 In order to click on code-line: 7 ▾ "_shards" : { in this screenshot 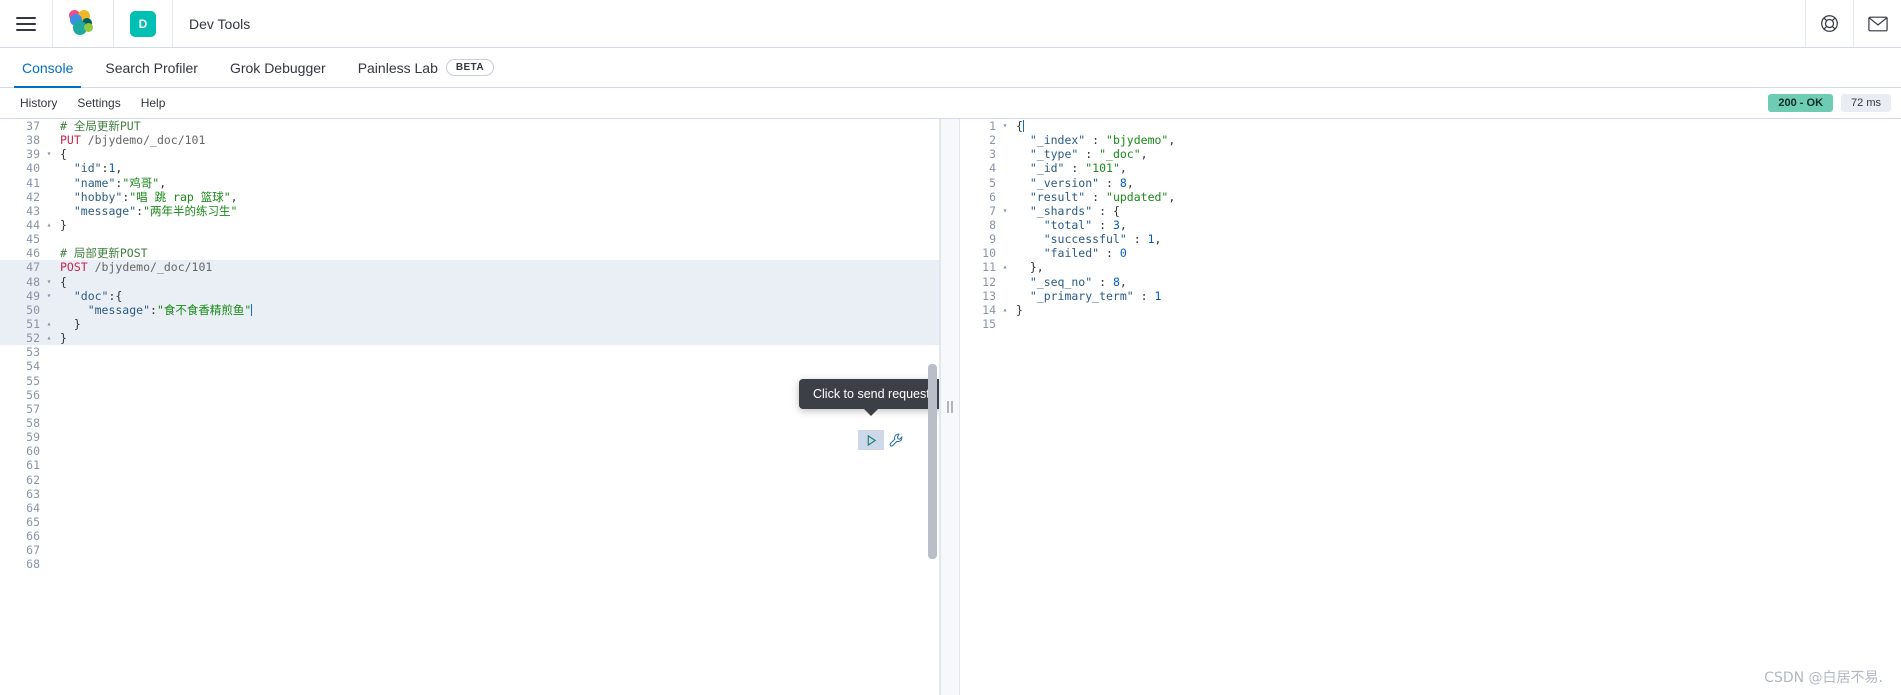, I will do `click(1430, 210)`.